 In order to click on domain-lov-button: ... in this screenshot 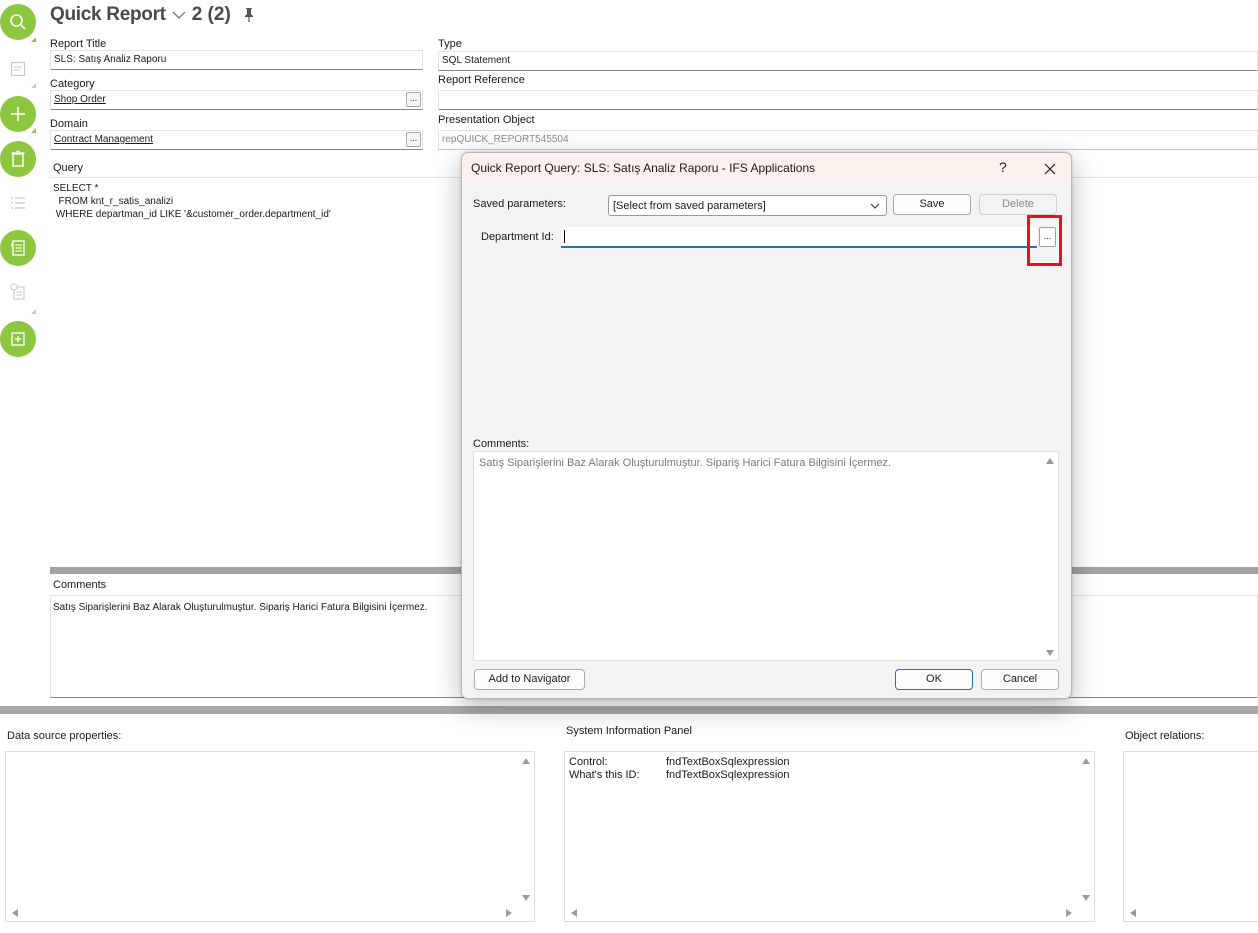, I will do `click(413, 139)`.